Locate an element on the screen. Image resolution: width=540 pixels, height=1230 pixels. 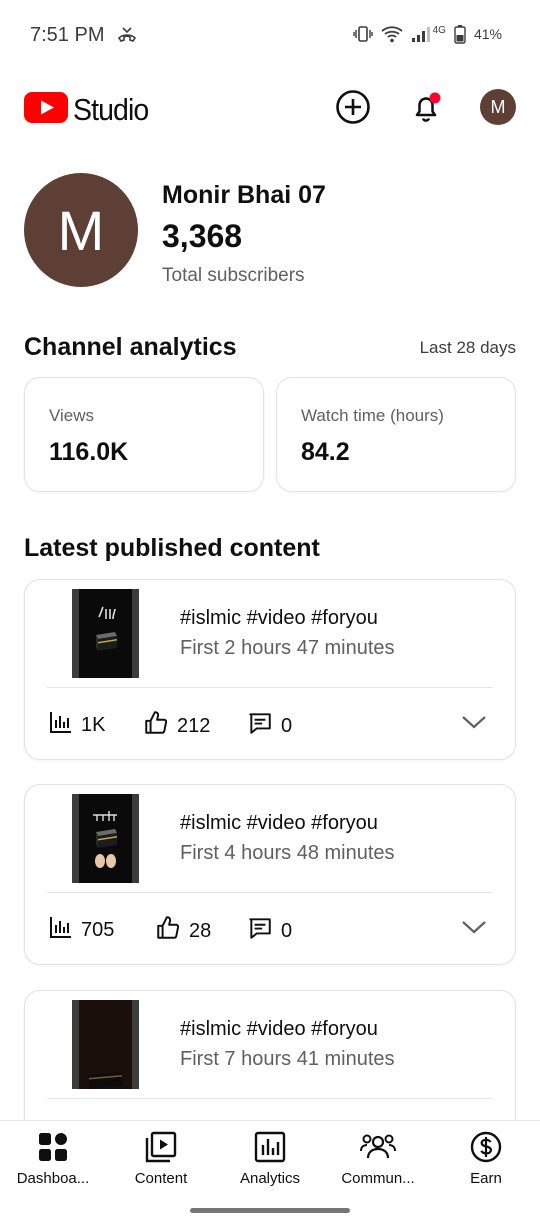
video-stats: 705 28 0 is located at coordinates (269, 930).